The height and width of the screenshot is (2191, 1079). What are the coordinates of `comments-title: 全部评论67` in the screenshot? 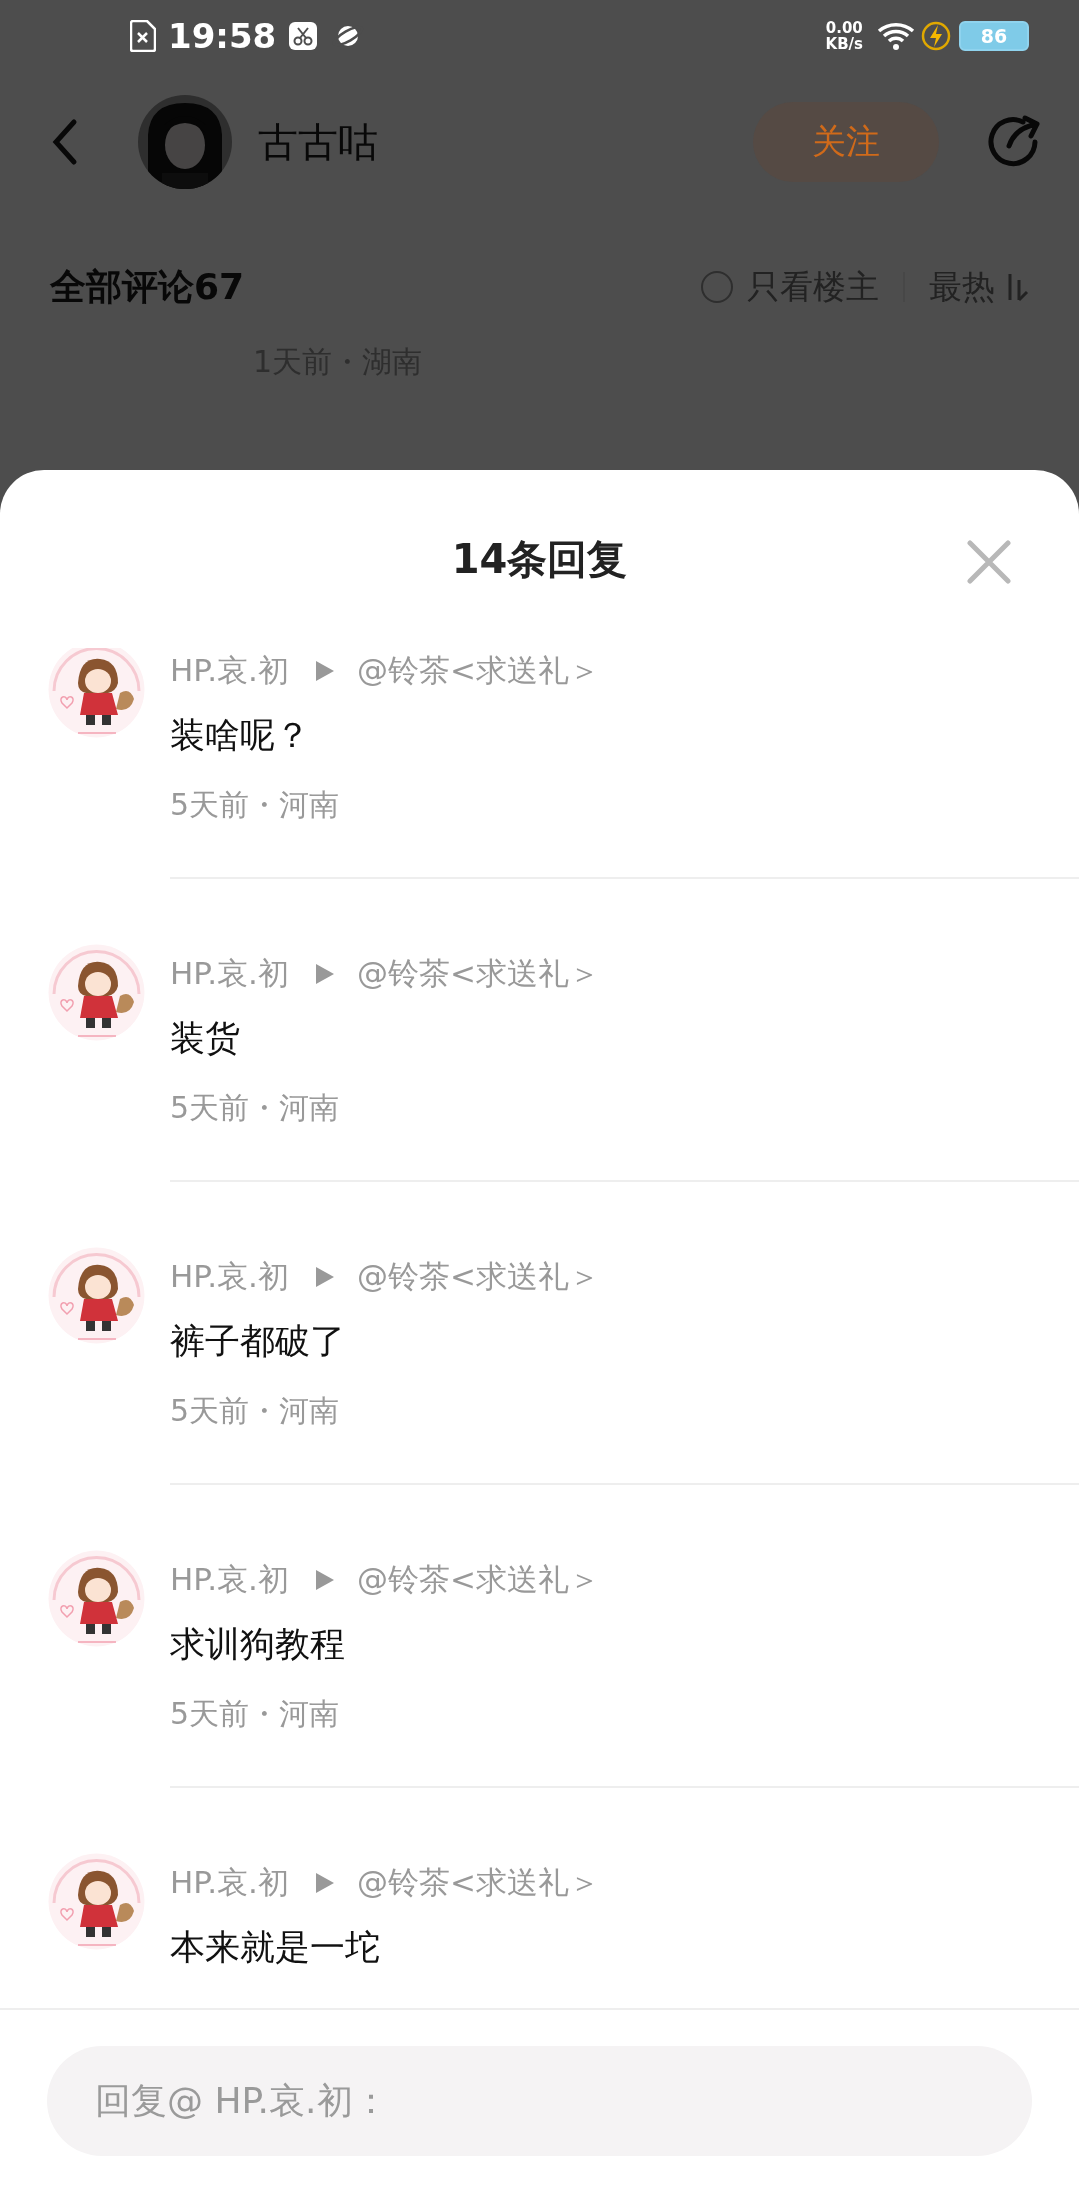 It's located at (148, 286).